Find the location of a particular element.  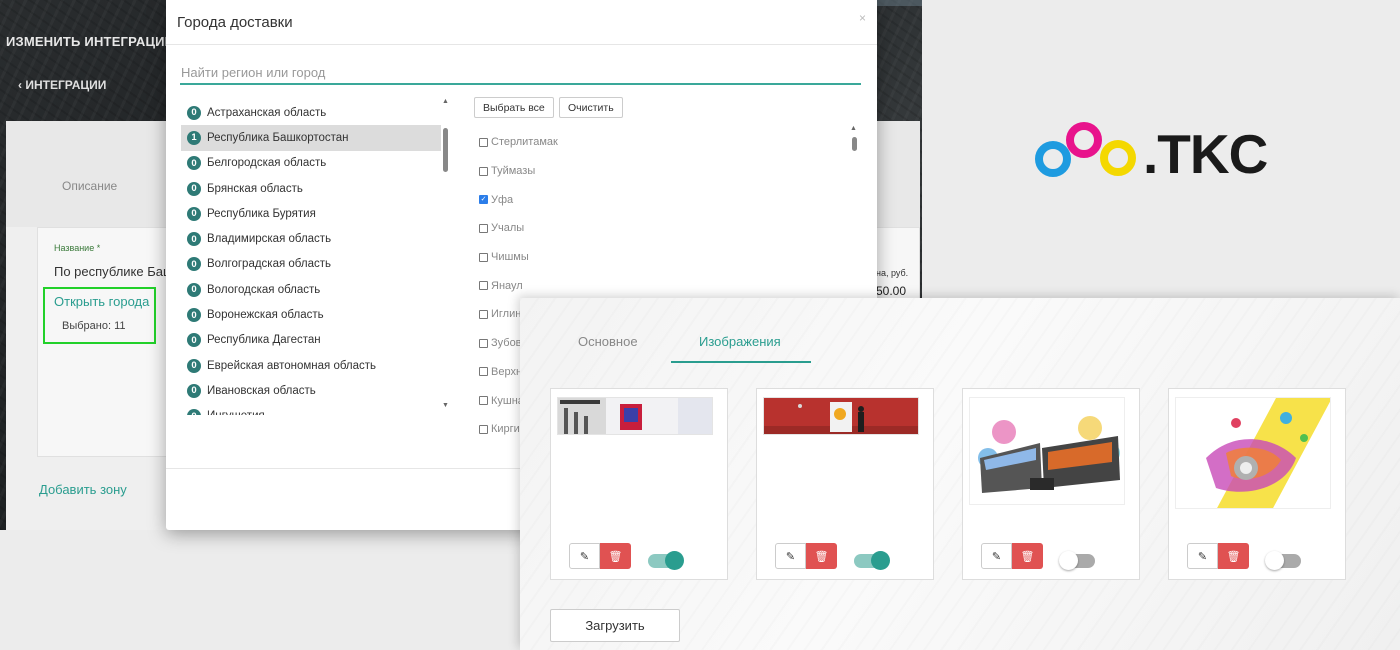

city-item: ✓ Уфа is located at coordinates (659, 199).